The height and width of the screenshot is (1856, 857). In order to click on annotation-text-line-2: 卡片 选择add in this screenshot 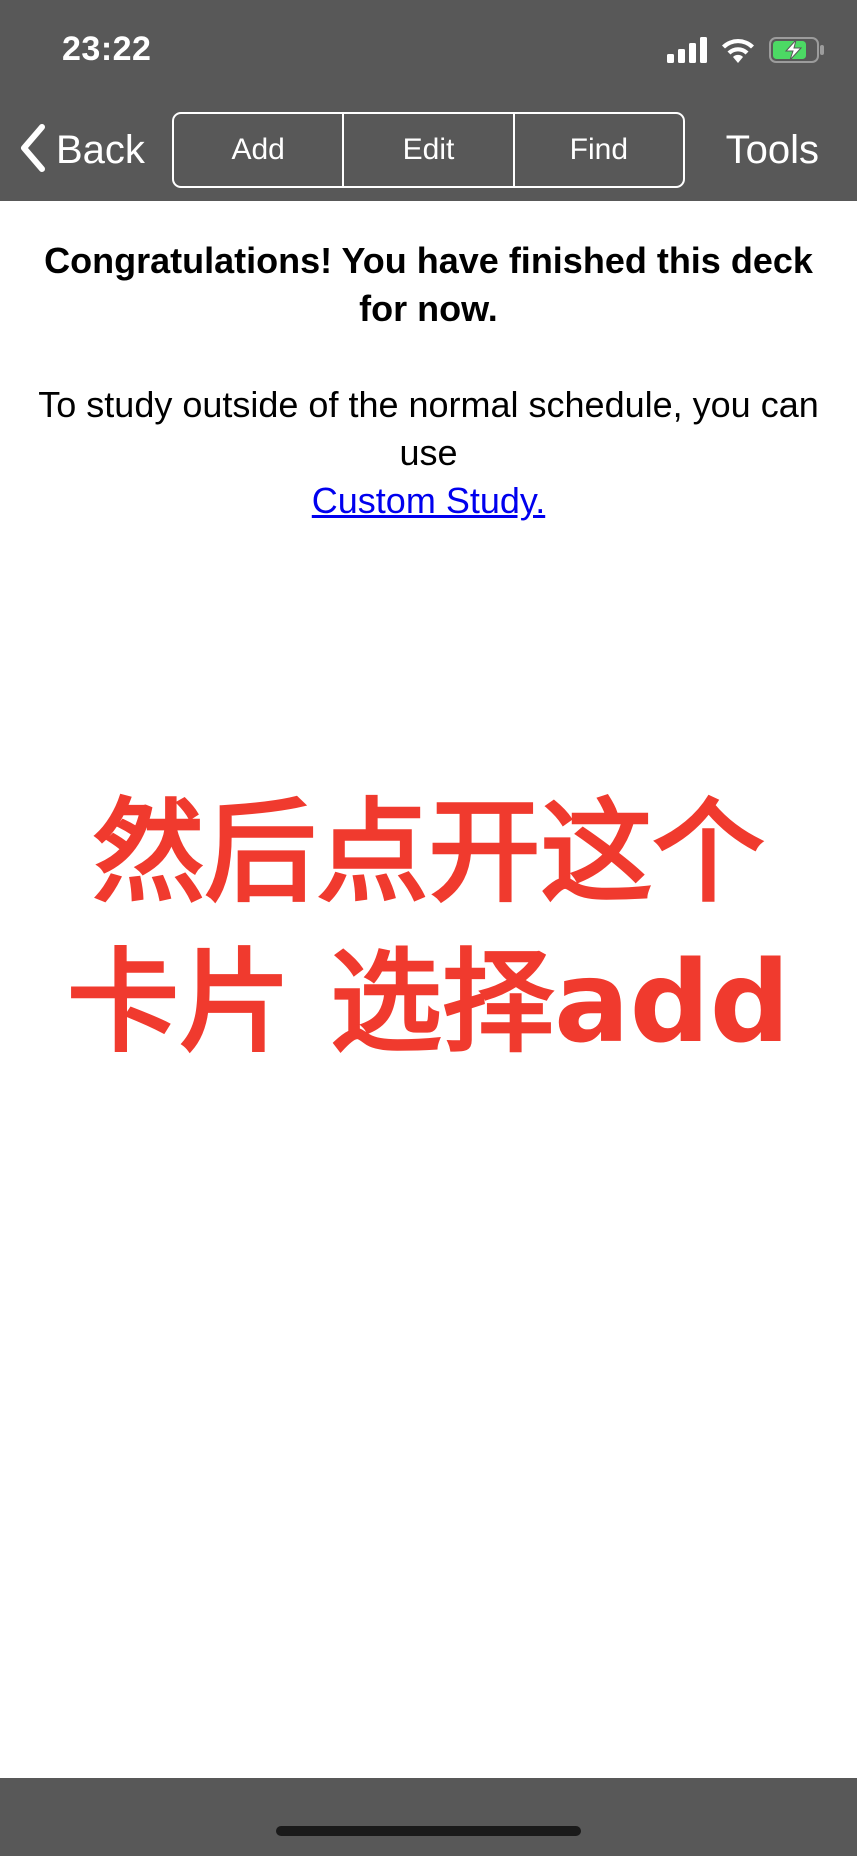, I will do `click(428, 1003)`.